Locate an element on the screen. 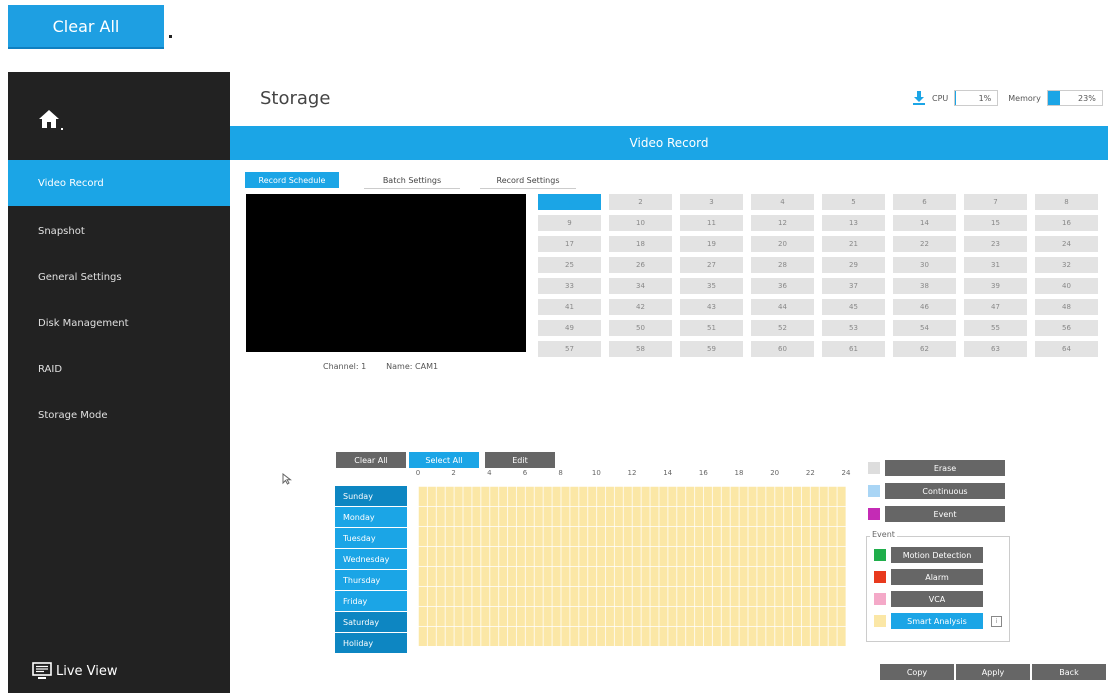 This screenshot has height=693, width=1108. channel-18-button: 18 is located at coordinates (640, 244).